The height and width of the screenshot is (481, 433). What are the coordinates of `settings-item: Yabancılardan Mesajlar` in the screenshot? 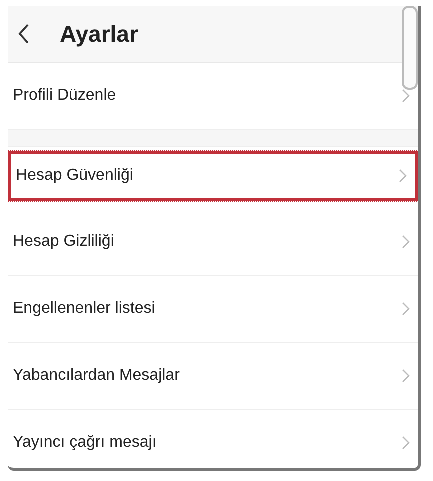 It's located at (213, 376).